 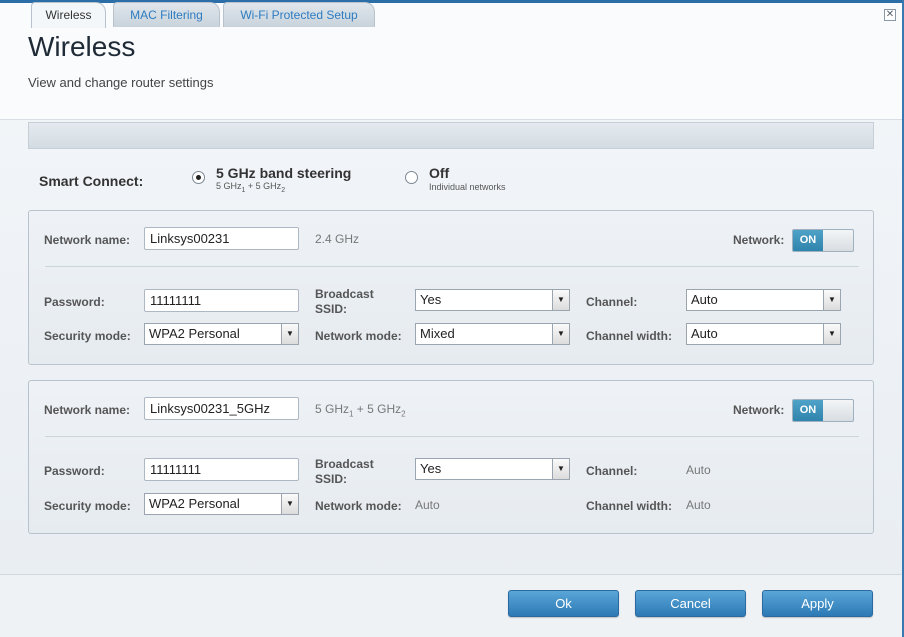 I want to click on tab-wireless: Wireless, so click(x=68, y=15).